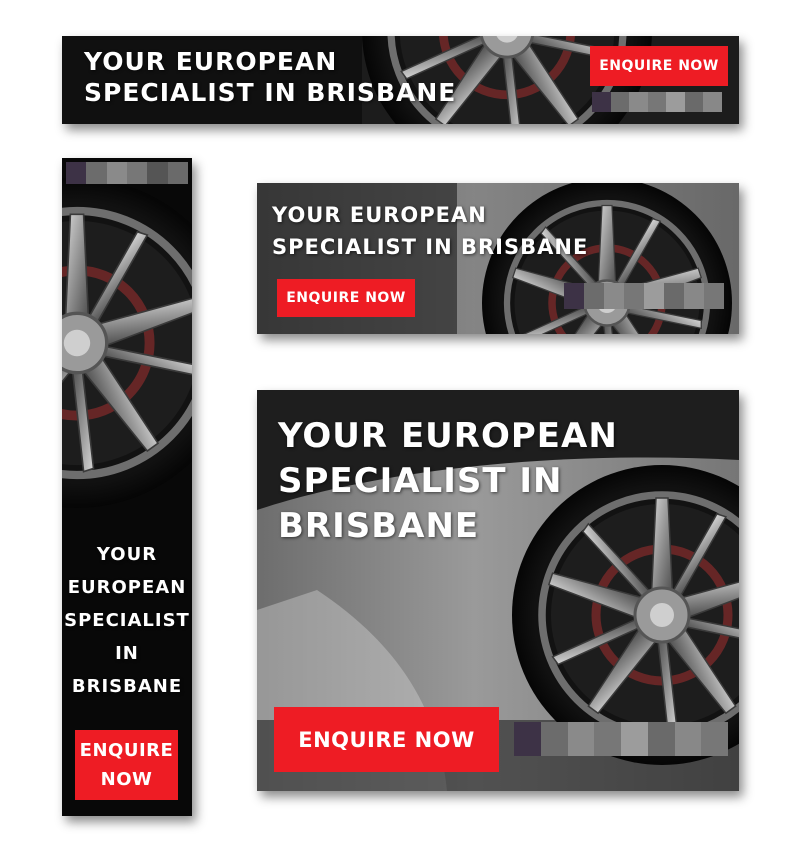 The width and height of the screenshot is (800, 858). I want to click on banner-background, so click(127, 487).